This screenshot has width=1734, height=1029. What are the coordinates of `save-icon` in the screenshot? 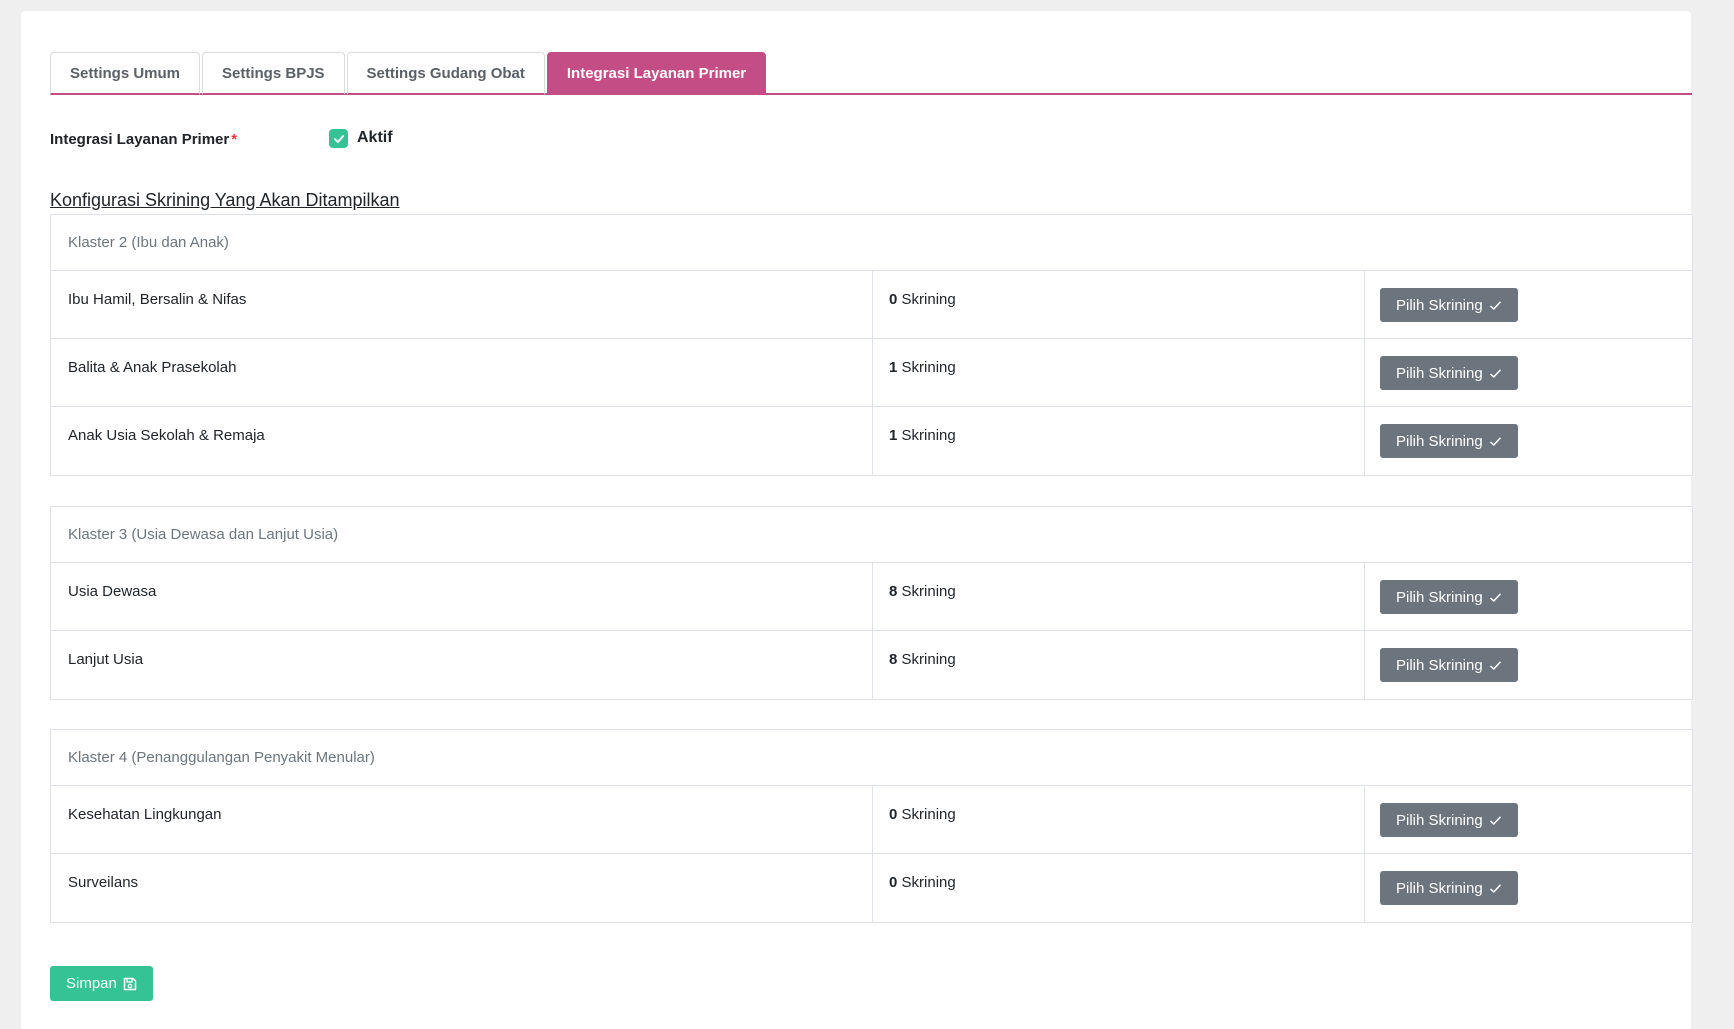 It's located at (130, 983).